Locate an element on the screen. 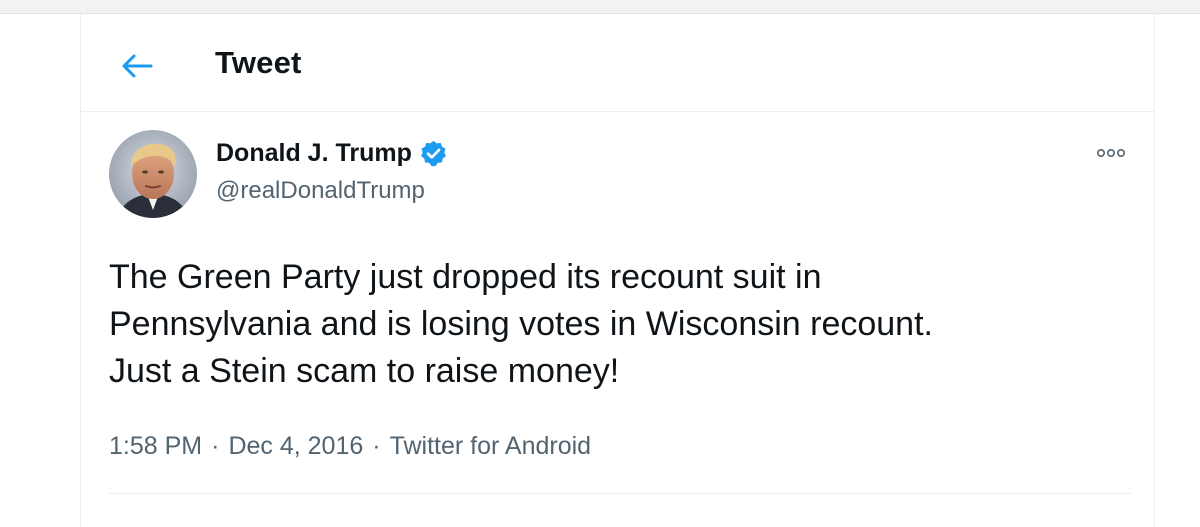 Image resolution: width=1200 pixels, height=527 pixels. page-title: Tweet is located at coordinates (258, 62).